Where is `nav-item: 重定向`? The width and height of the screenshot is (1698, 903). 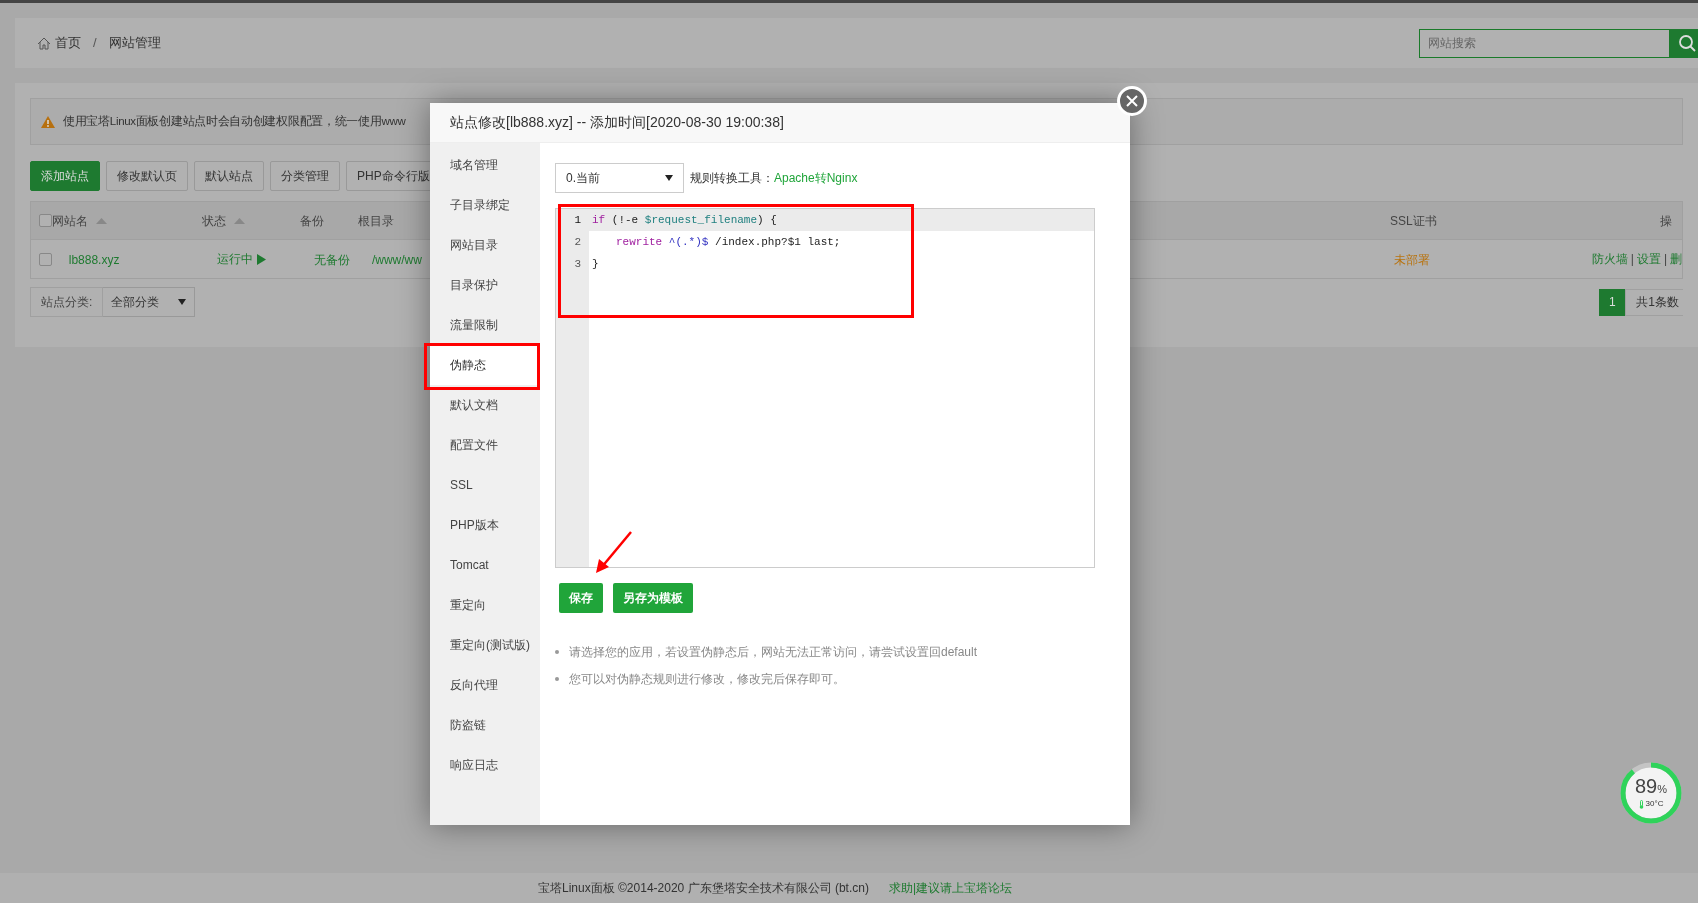 nav-item: 重定向 is located at coordinates (485, 605).